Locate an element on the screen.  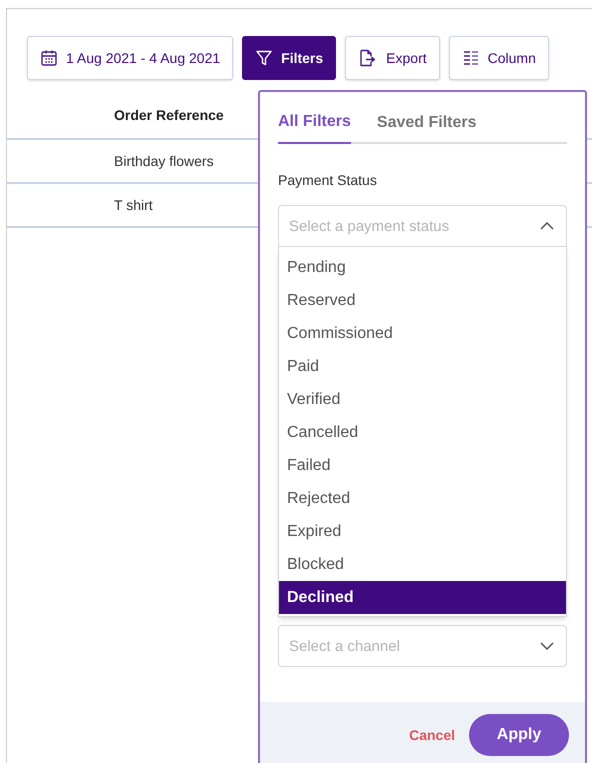
option-item: Declined is located at coordinates (422, 597).